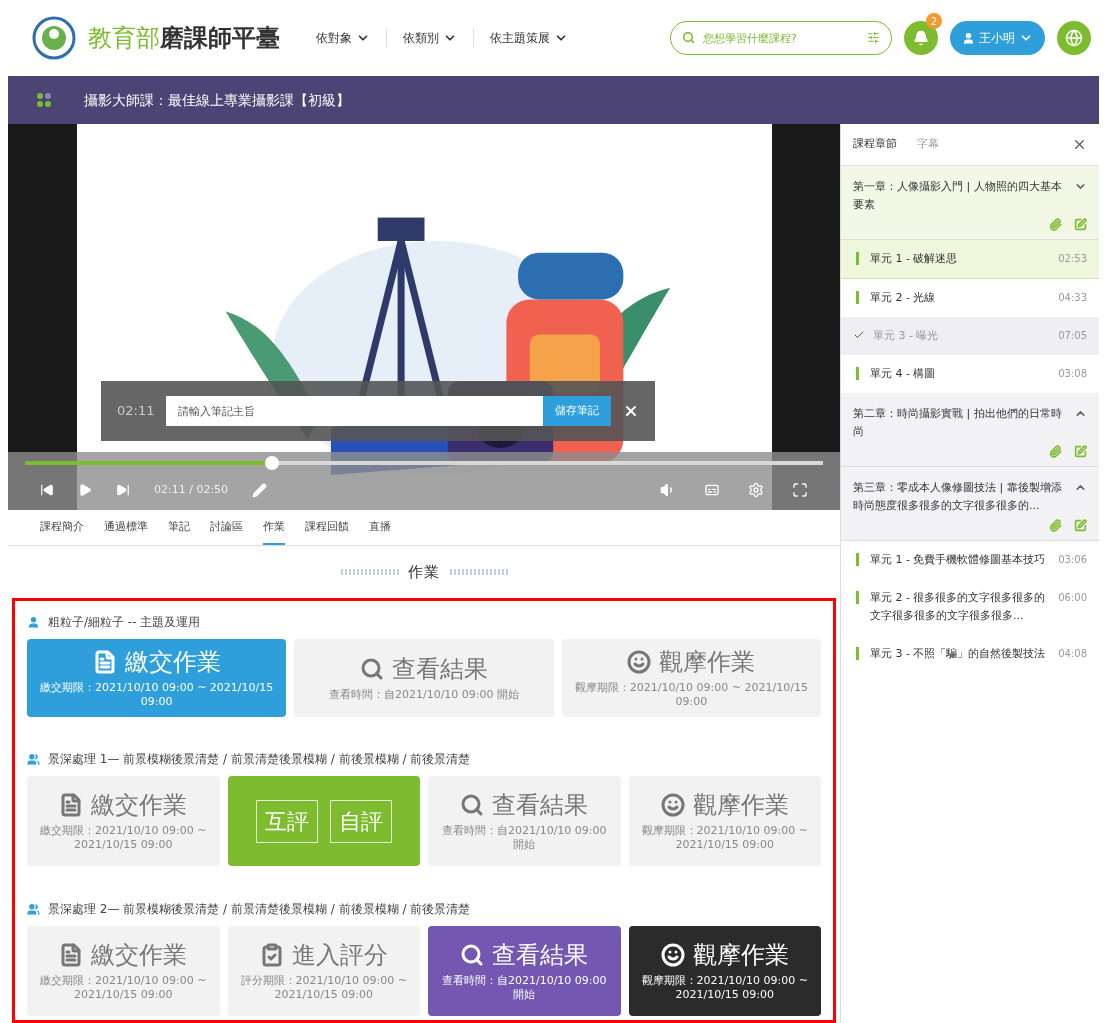 This screenshot has width=1107, height=1023. What do you see at coordinates (259, 909) in the screenshot?
I see `assignment-title: 景深處理 2— 前景模糊後景清楚 / 前景清楚後景模糊 / 前後景模糊 / 前後景清楚` at bounding box center [259, 909].